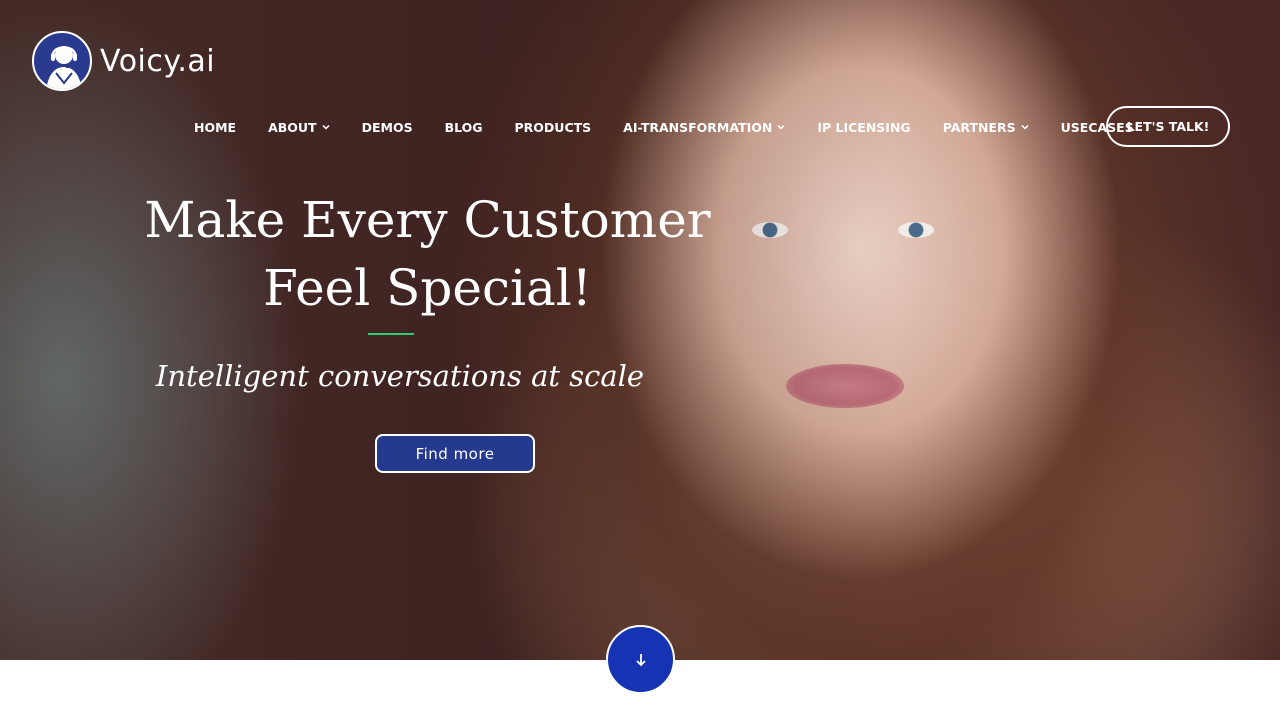 The image size is (1280, 720). What do you see at coordinates (1168, 126) in the screenshot?
I see `lets-talk-button: LET'S TALK!` at bounding box center [1168, 126].